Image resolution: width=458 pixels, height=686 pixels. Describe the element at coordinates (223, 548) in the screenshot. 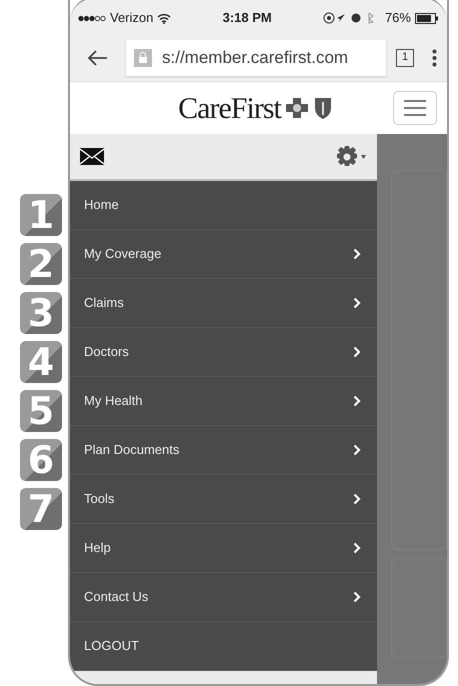

I see `menu-item: Help` at that location.